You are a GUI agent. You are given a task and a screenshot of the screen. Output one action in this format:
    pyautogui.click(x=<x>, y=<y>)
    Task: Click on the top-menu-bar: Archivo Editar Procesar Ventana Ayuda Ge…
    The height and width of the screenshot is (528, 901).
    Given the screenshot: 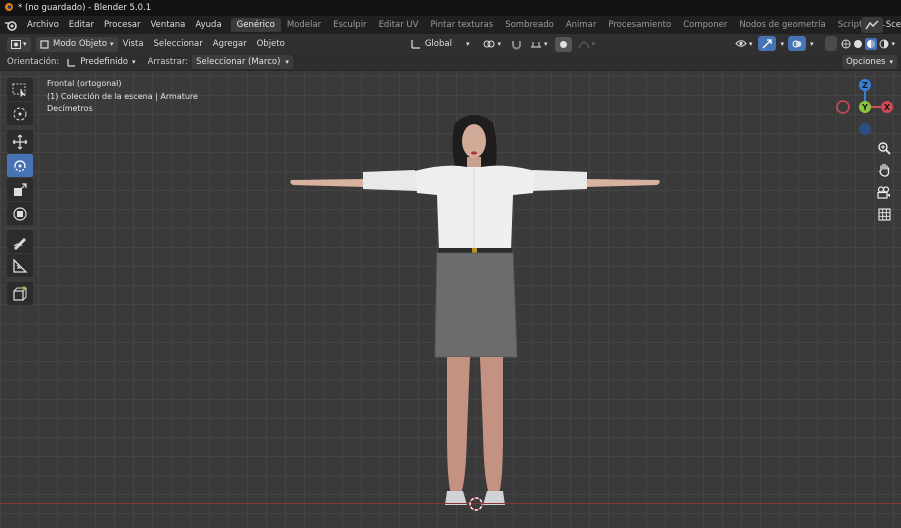 What is the action you would take?
    pyautogui.click(x=450, y=25)
    